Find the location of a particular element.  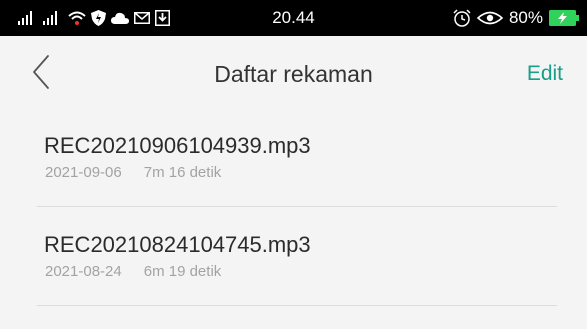

status-right-icons: 80% is located at coordinates (516, 18).